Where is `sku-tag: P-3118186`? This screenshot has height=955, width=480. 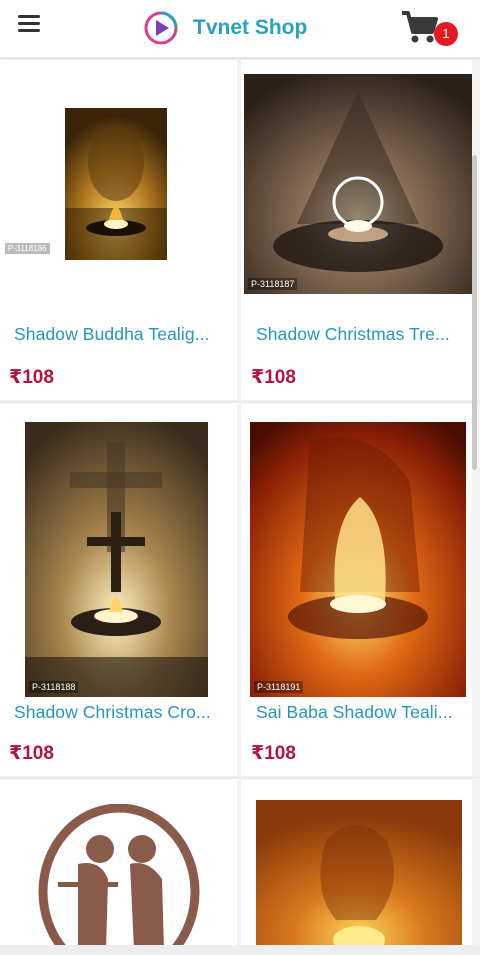
sku-tag: P-3118186 is located at coordinates (27, 248).